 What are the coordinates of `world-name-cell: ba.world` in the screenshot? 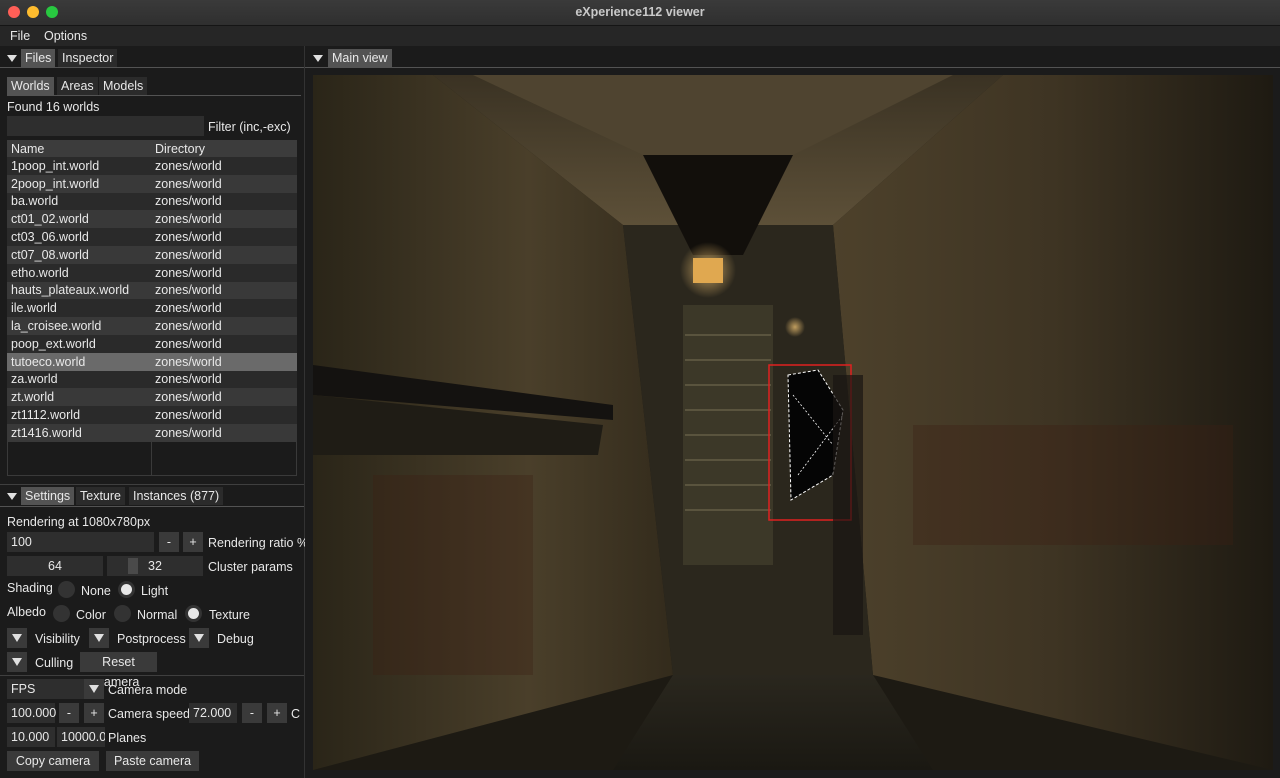 It's located at (79, 201).